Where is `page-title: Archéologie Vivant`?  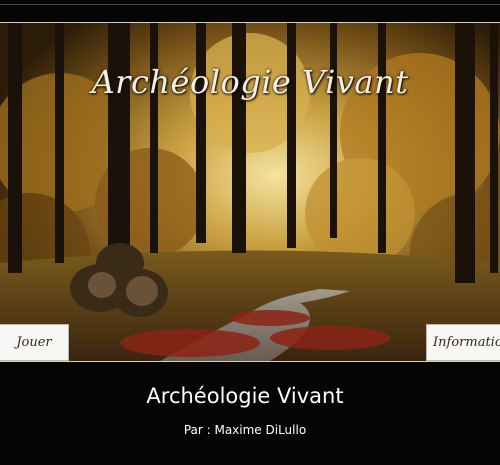 page-title: Archéologie Vivant is located at coordinates (245, 396).